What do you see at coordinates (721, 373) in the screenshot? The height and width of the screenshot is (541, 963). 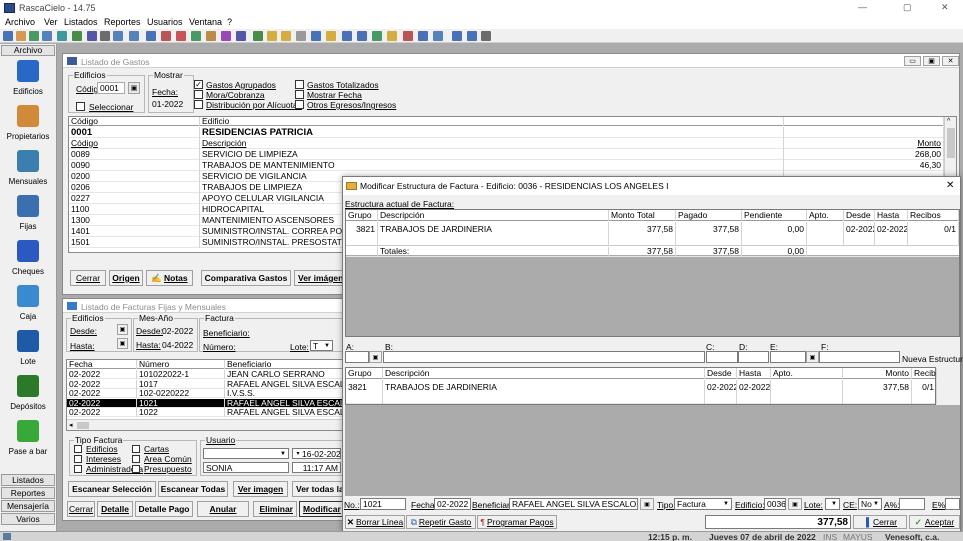 I see `col2-desde: Desde` at bounding box center [721, 373].